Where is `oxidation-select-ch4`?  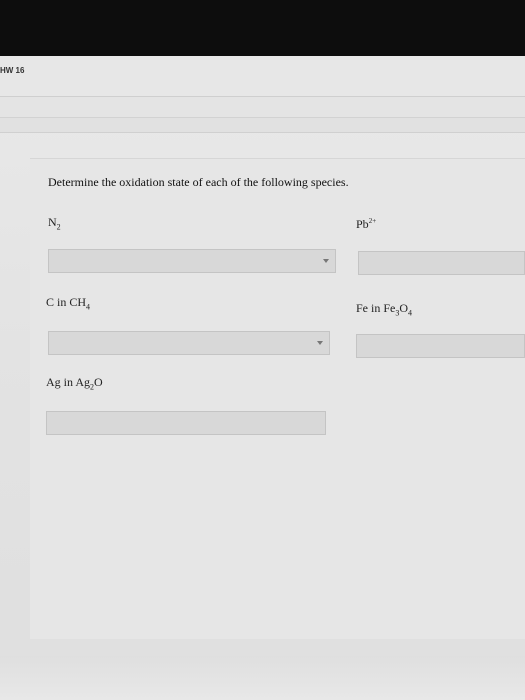
oxidation-select-ch4 is located at coordinates (189, 343).